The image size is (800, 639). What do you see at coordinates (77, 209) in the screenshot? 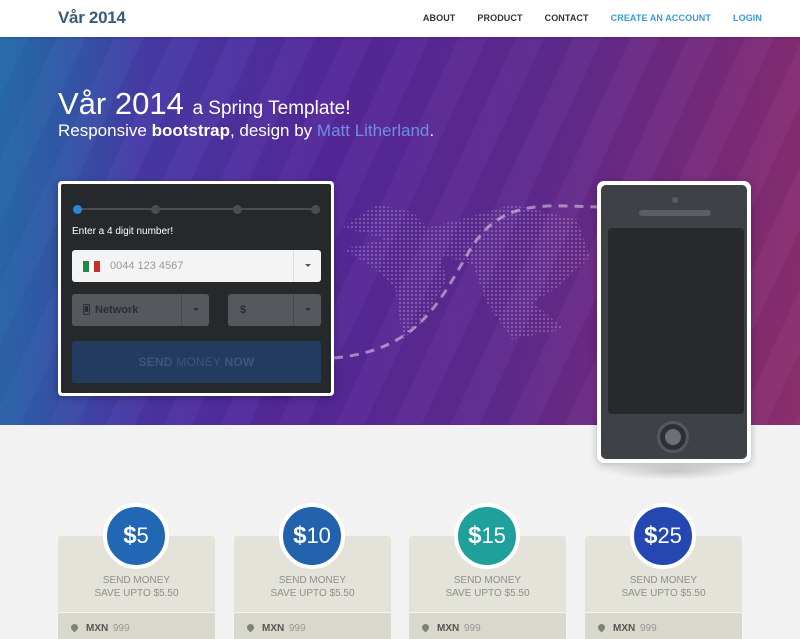
I see `step-1-dot` at bounding box center [77, 209].